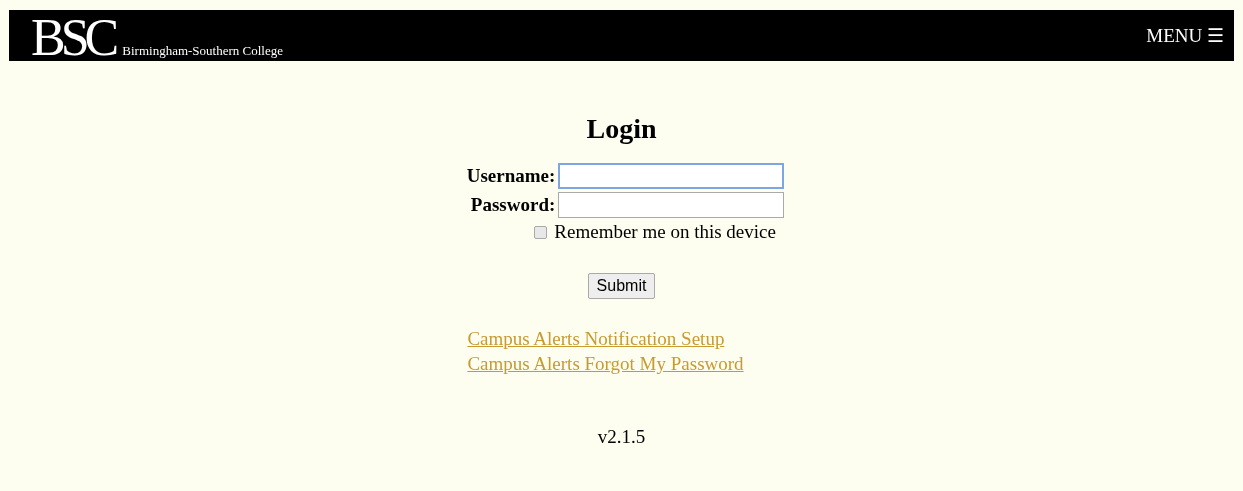 This screenshot has width=1243, height=491. What do you see at coordinates (621, 286) in the screenshot?
I see `submit-button: Submit` at bounding box center [621, 286].